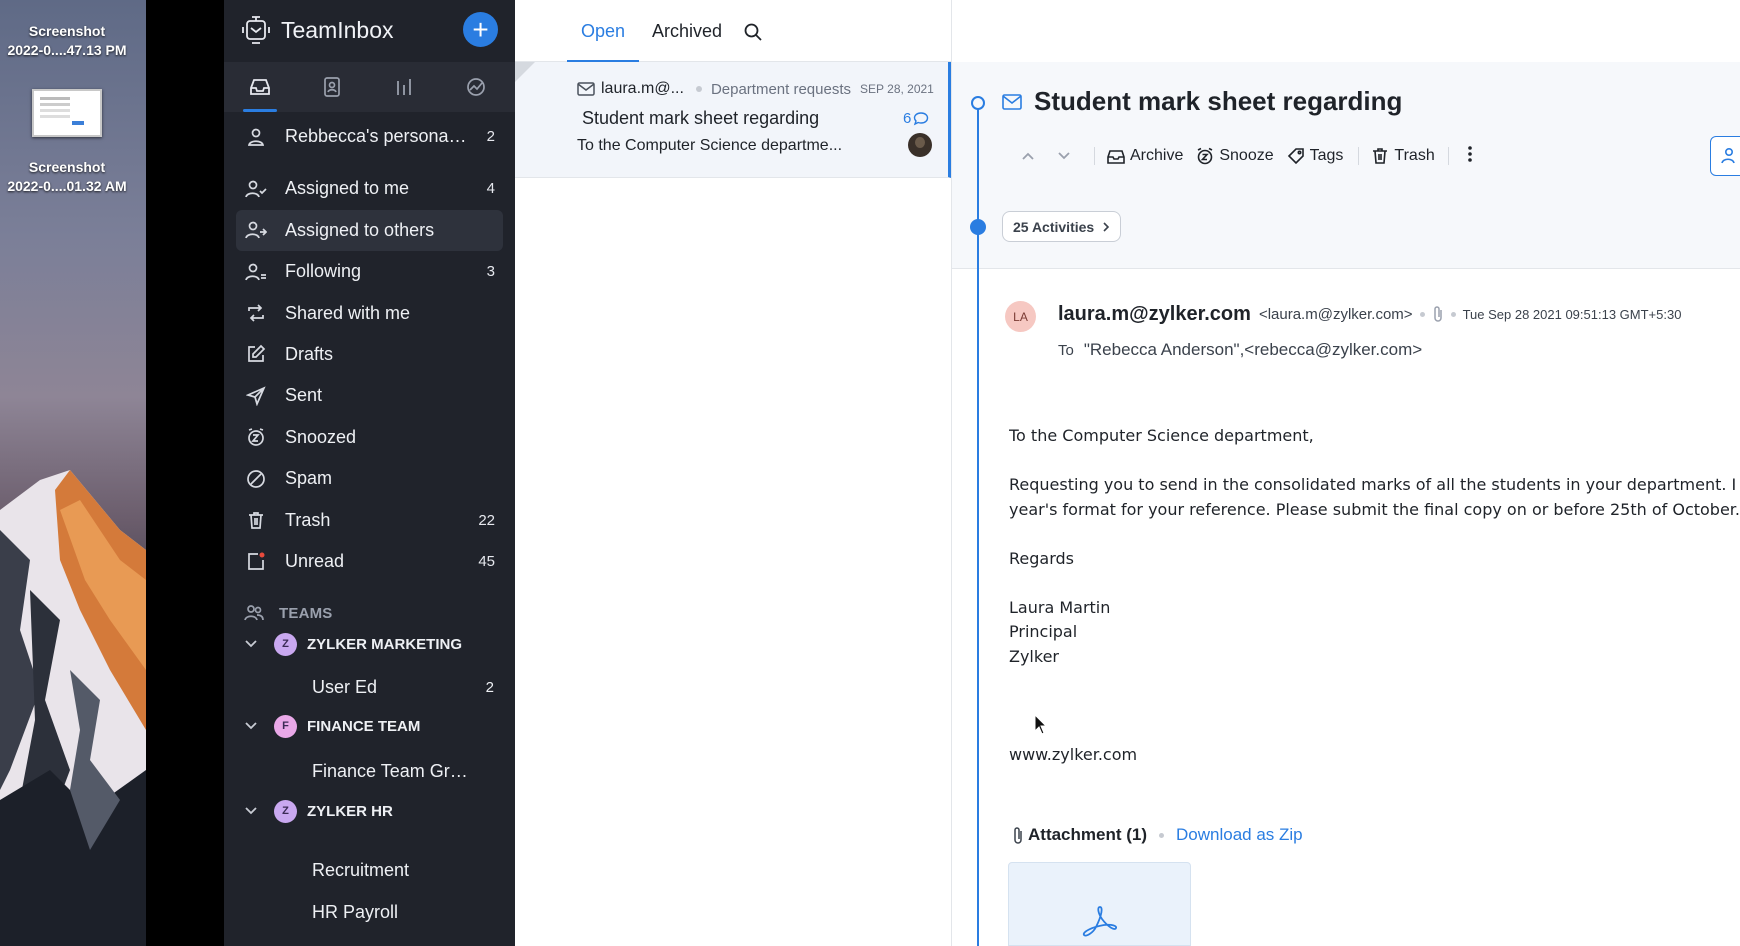  Describe the element at coordinates (1374, 755) in the screenshot. I see `signature-website: www.zylker.com` at that location.